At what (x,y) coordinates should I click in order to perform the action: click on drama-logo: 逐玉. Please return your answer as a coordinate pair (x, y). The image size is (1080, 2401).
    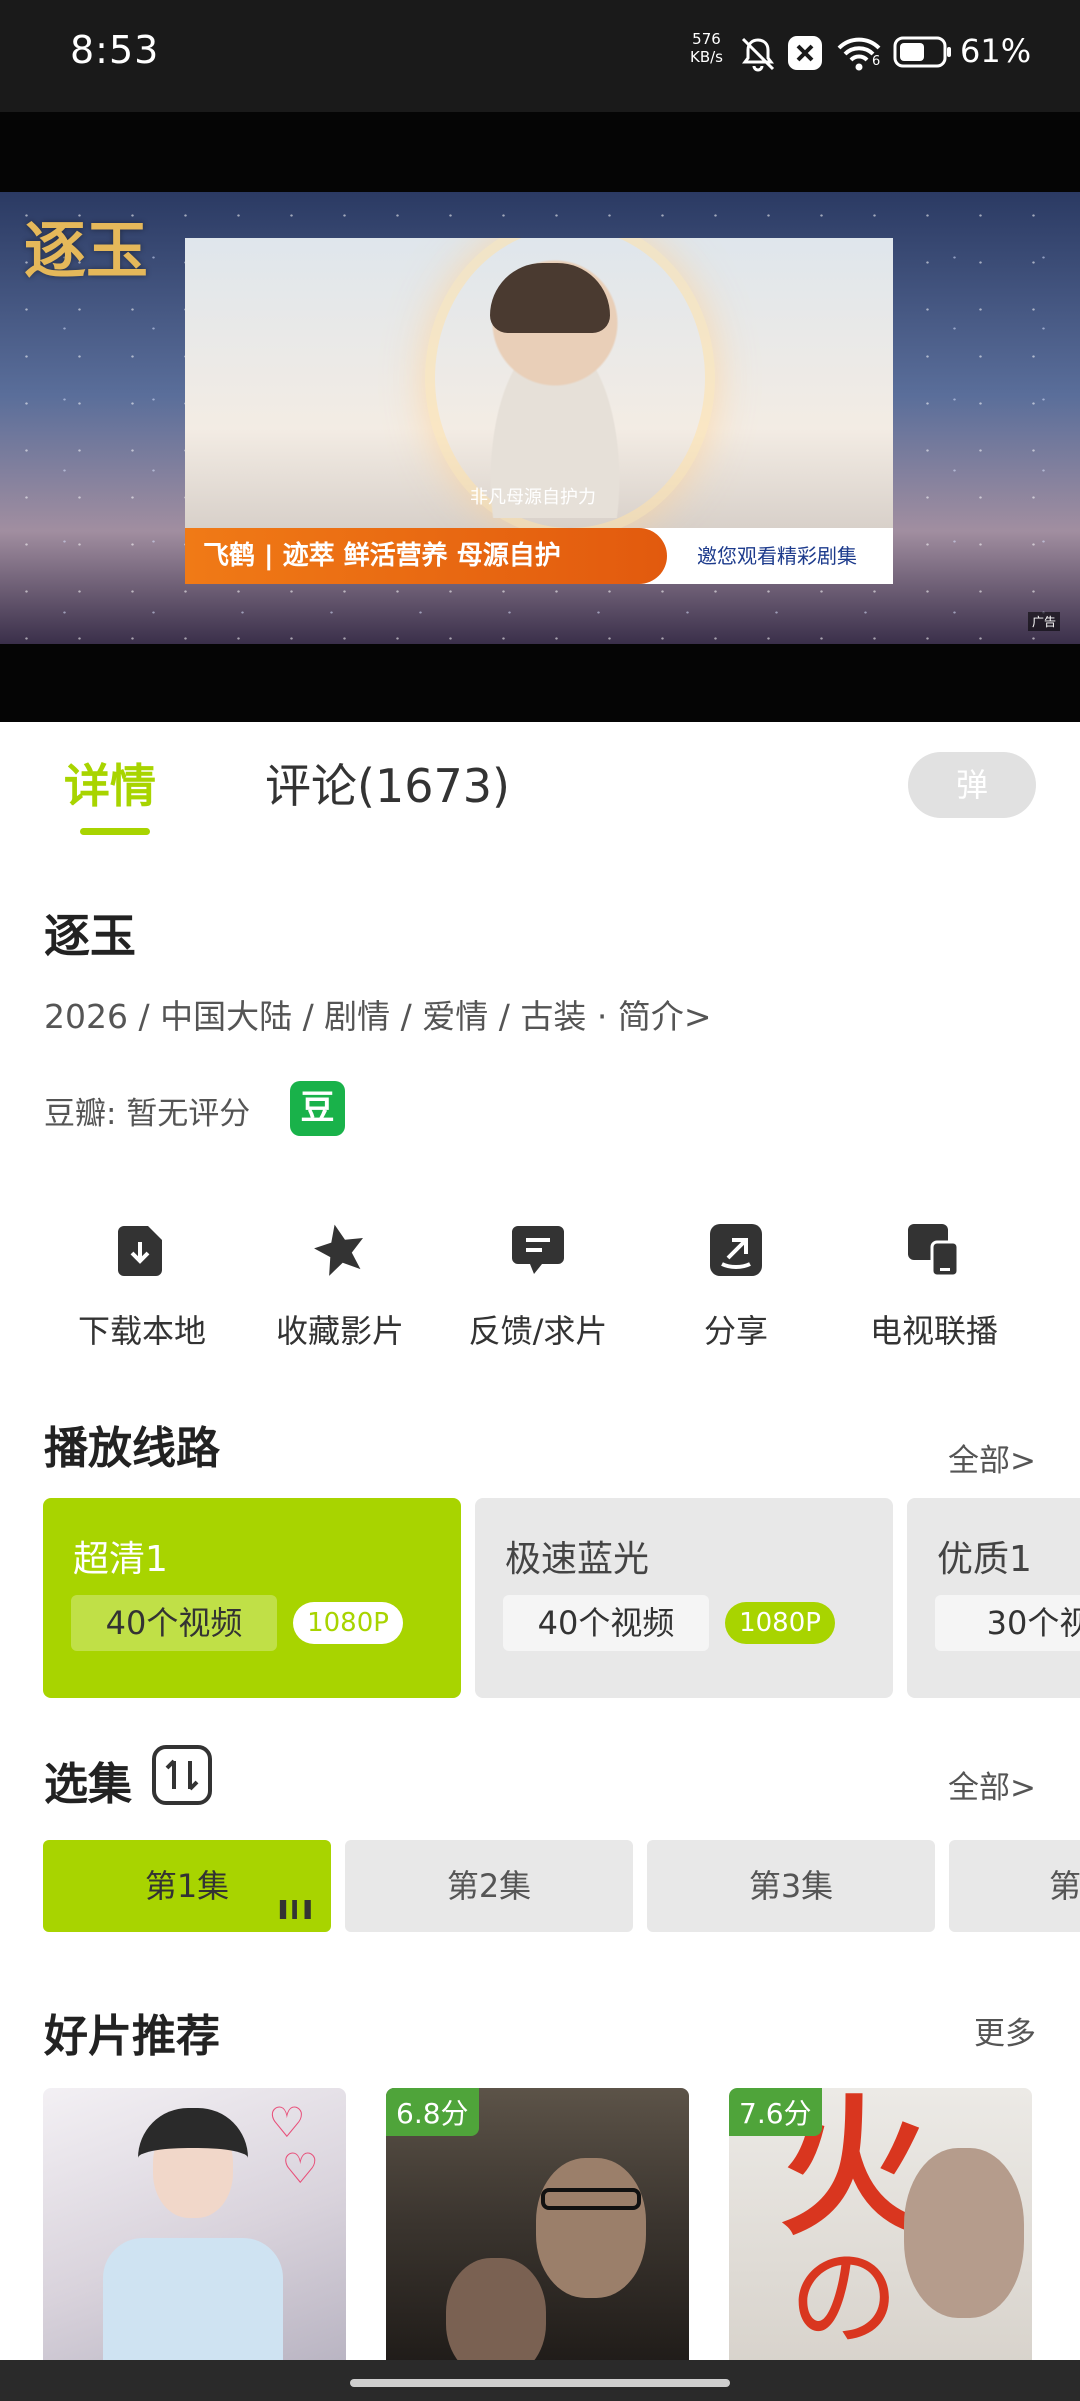
    Looking at the image, I should click on (86, 250).